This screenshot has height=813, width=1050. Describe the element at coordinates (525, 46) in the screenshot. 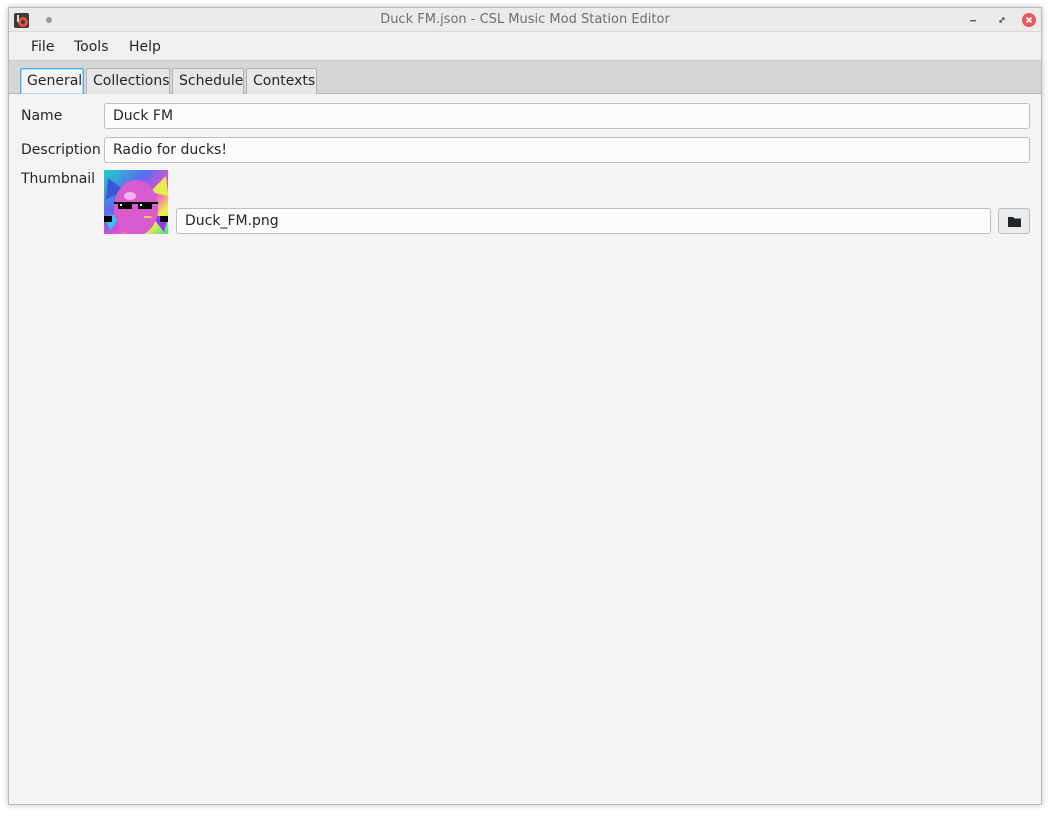

I see `menu-bar: File Tools Help` at that location.